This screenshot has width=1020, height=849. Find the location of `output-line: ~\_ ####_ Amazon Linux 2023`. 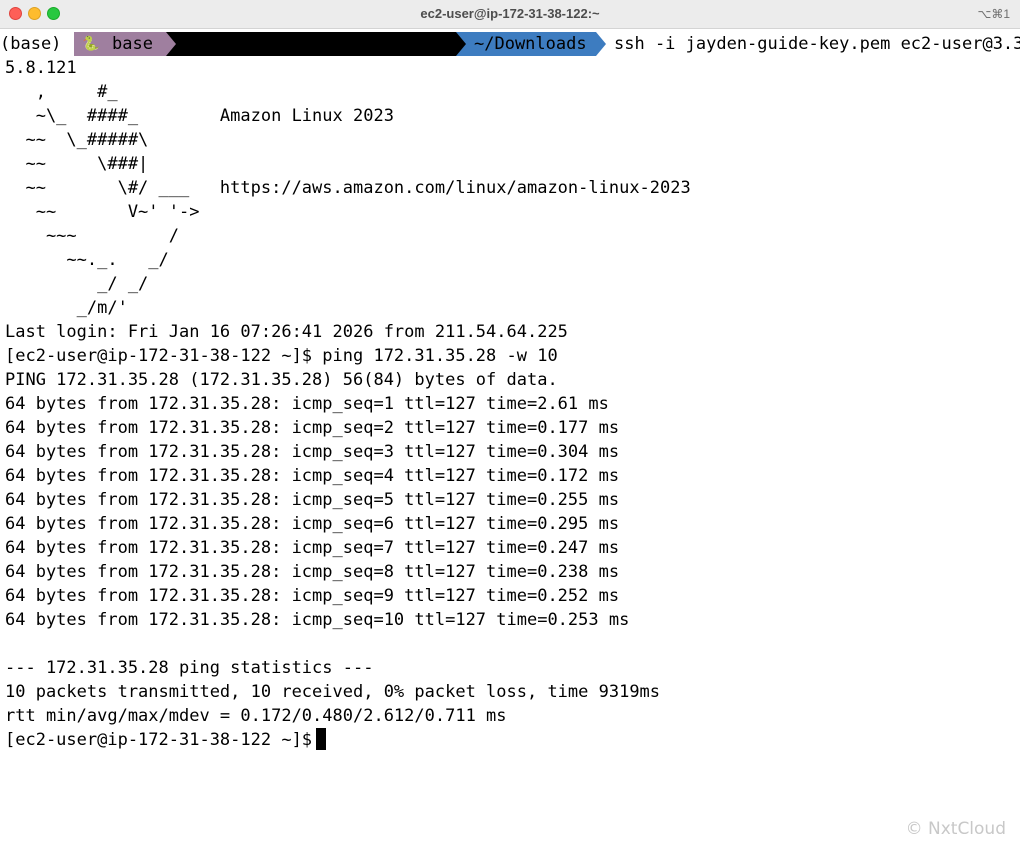

output-line: ~\_ ####_ Amazon Linux 2023 is located at coordinates (214, 116).